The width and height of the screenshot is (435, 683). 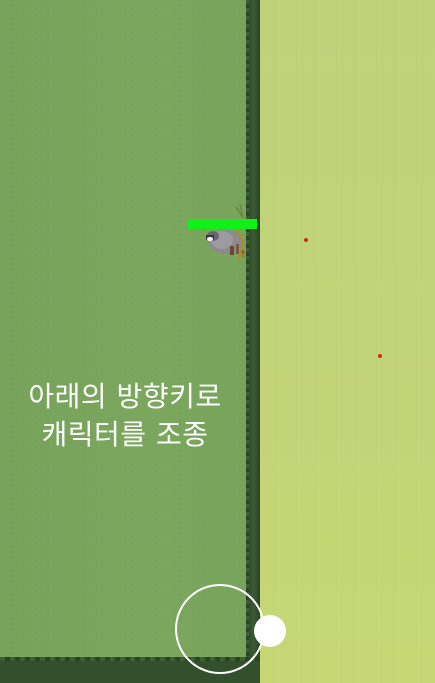 I want to click on instruction-line-1: 아래의 방향키로, so click(x=125, y=396).